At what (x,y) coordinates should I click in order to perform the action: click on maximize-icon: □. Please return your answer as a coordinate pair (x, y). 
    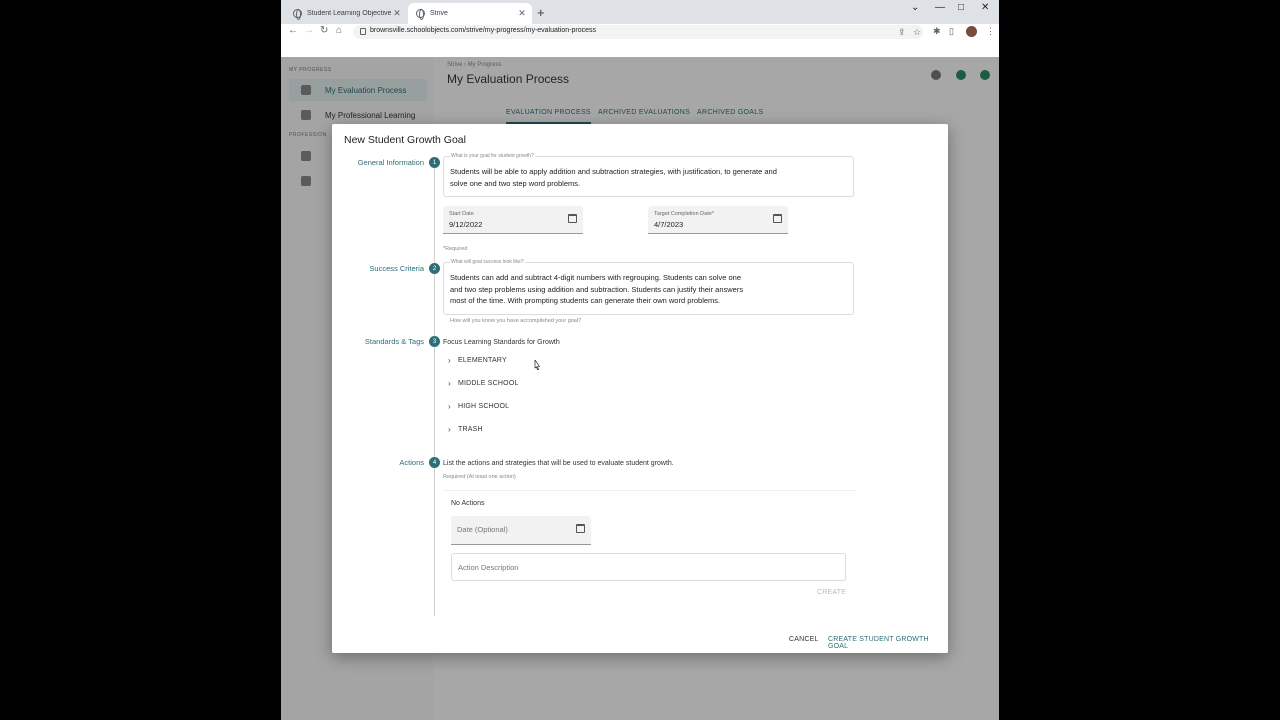
    Looking at the image, I should click on (961, 7).